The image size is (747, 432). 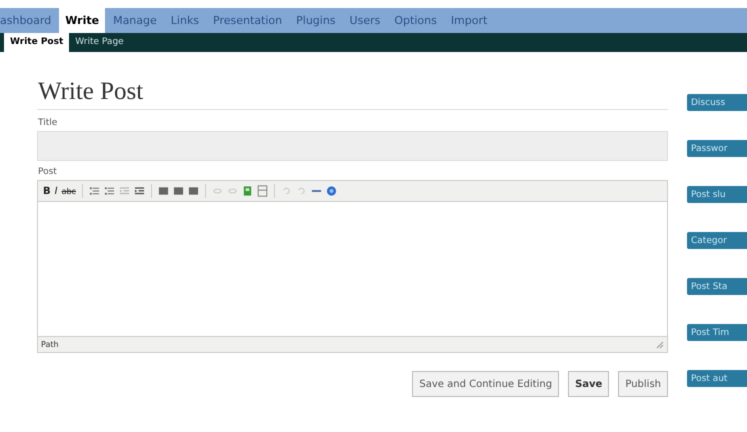 I want to click on strikethrough-button: abc, so click(x=69, y=191).